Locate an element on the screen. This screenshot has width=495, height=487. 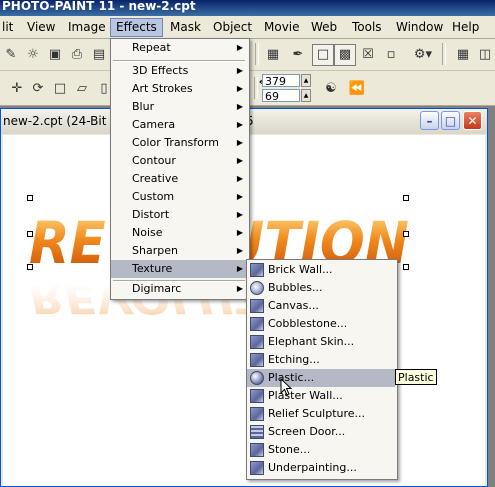
print-icon: ⎙ is located at coordinates (77, 55).